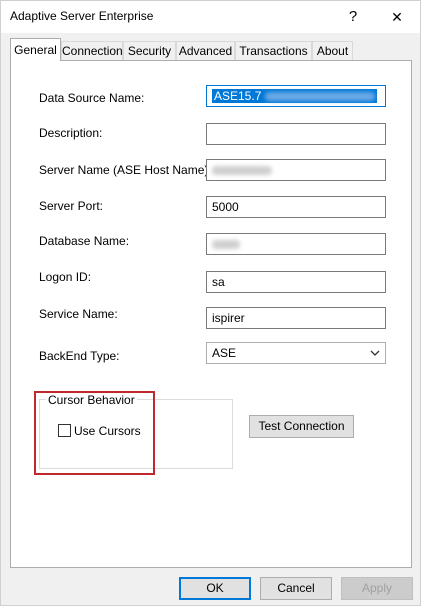 The image size is (421, 606). I want to click on server-name-input, so click(296, 170).